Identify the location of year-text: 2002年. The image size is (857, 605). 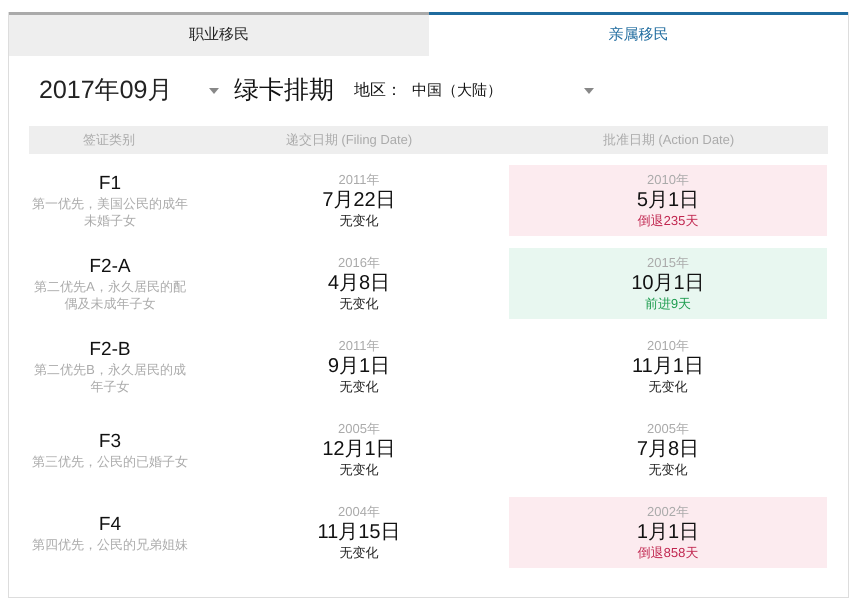
(668, 512).